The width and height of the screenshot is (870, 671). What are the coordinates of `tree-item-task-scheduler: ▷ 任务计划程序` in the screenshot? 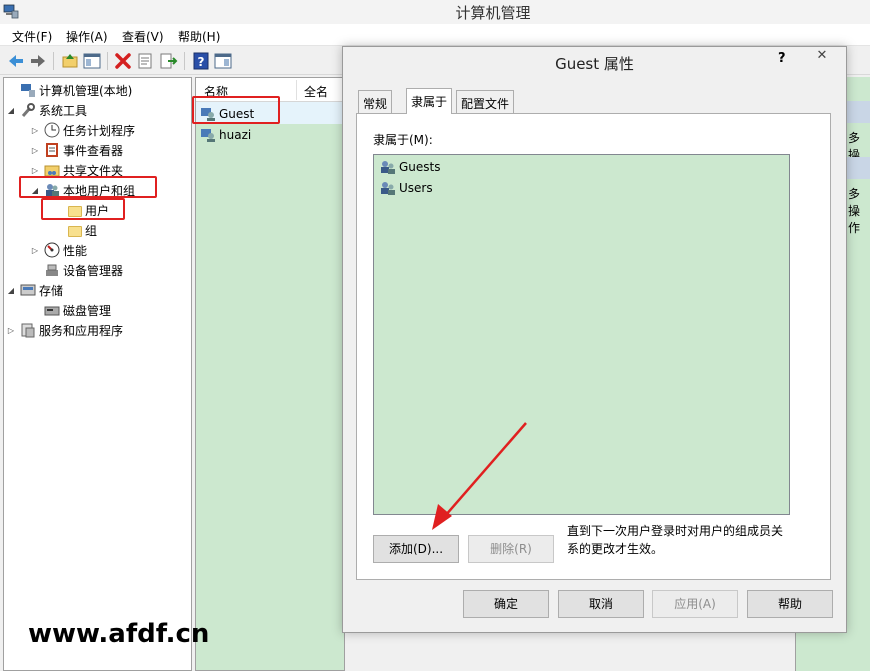 It's located at (82, 130).